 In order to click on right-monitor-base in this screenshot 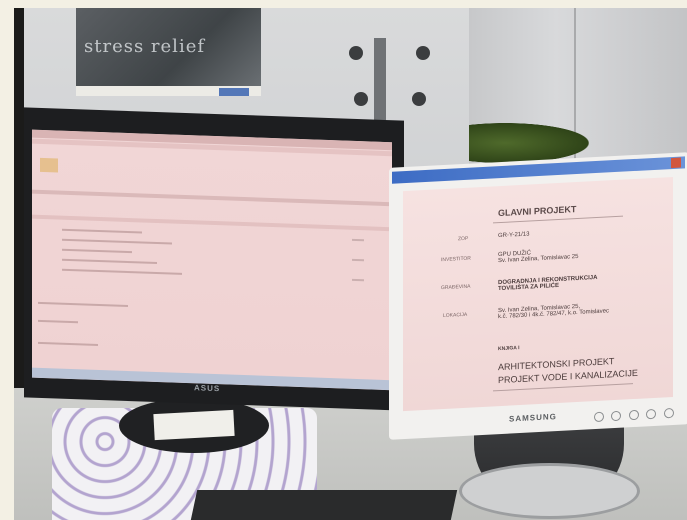, I will do `click(549, 491)`.